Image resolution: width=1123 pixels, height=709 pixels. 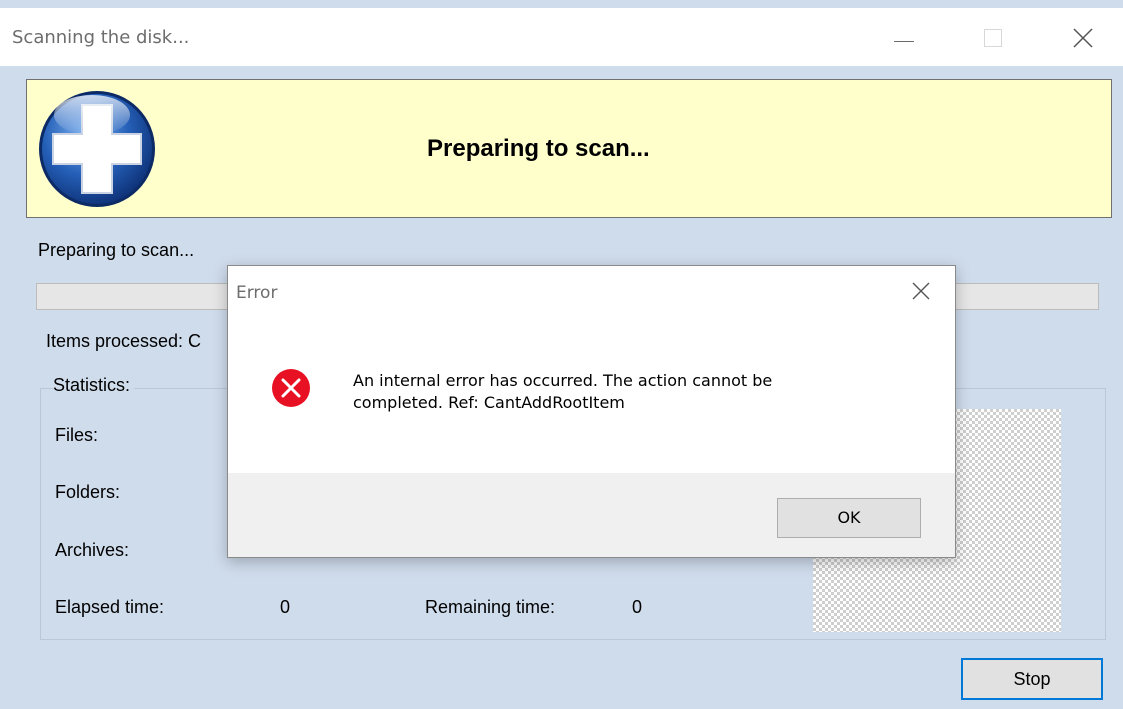 What do you see at coordinates (921, 291) in the screenshot?
I see `dialog-close-icon` at bounding box center [921, 291].